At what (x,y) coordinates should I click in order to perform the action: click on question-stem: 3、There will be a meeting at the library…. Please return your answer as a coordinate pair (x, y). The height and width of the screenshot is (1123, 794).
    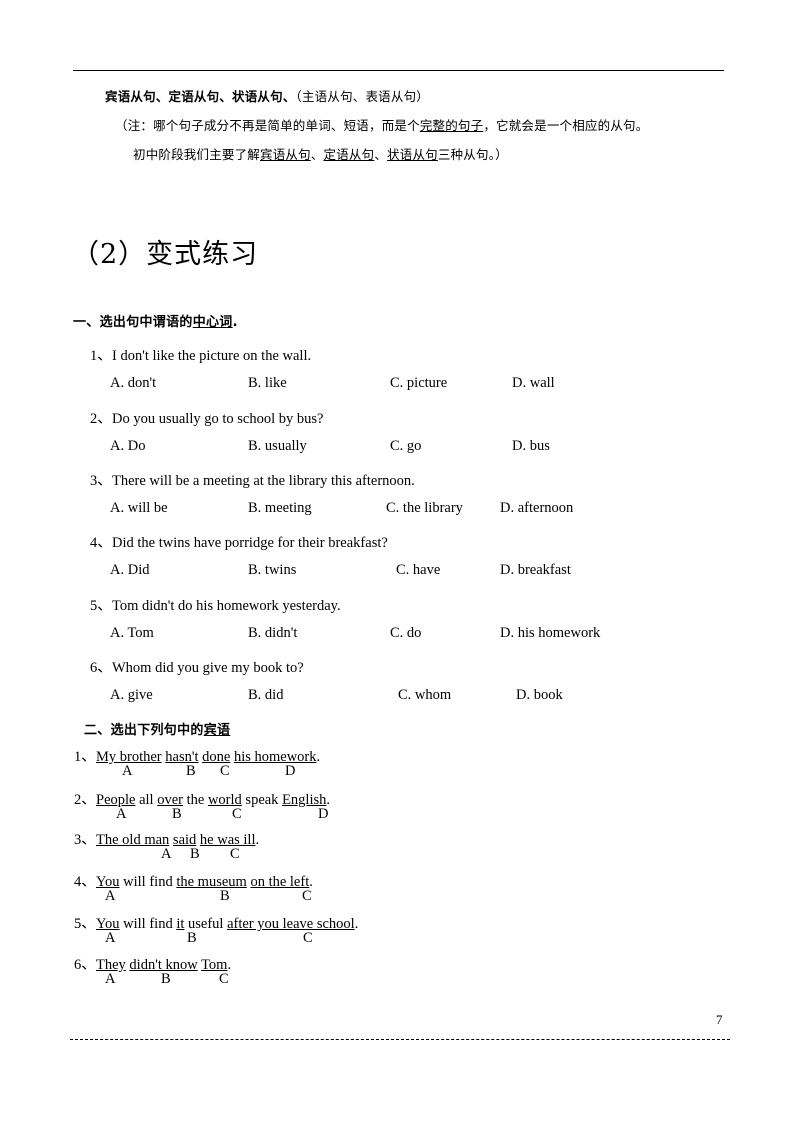
    Looking at the image, I should click on (252, 479).